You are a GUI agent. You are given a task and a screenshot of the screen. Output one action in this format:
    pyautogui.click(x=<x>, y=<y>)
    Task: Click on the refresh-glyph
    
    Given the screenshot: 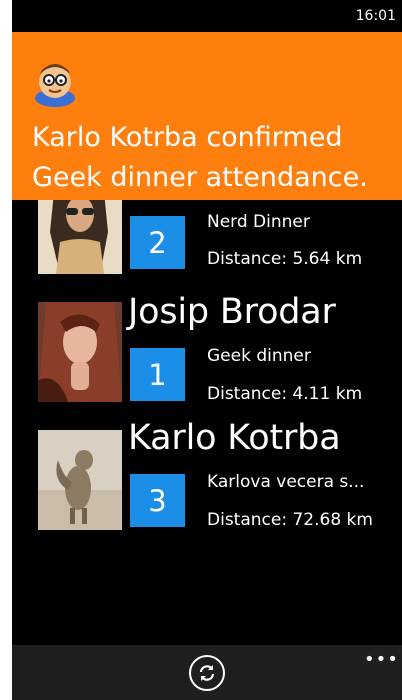 What is the action you would take?
    pyautogui.click(x=207, y=673)
    